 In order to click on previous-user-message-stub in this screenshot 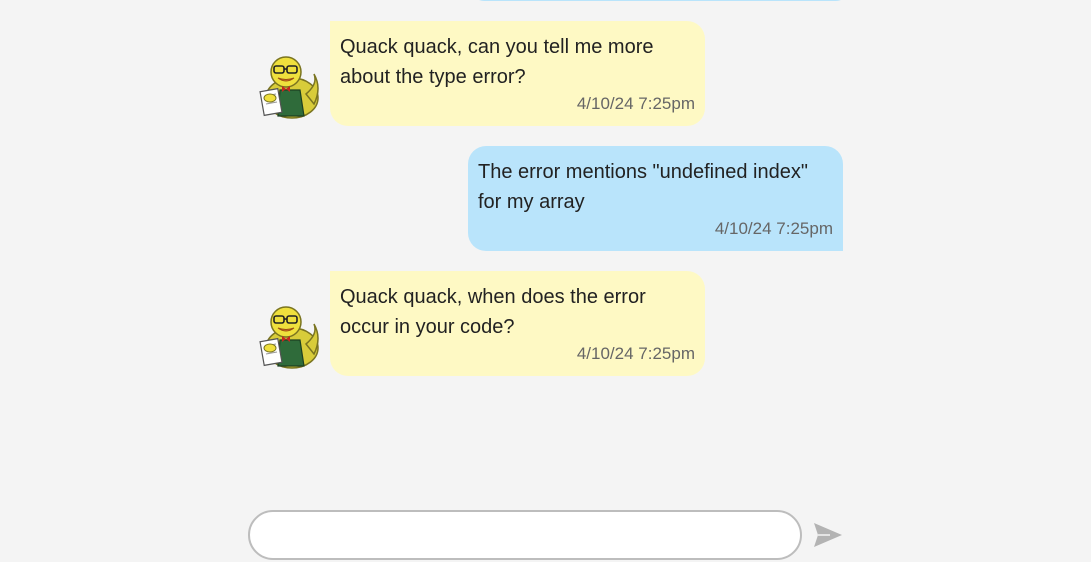, I will do `click(660, 0)`.